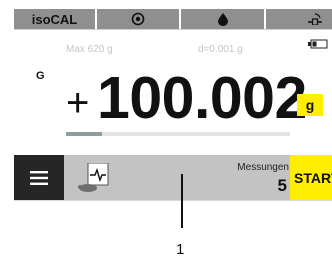 This screenshot has height=266, width=332. I want to click on drop-icon, so click(222, 19).